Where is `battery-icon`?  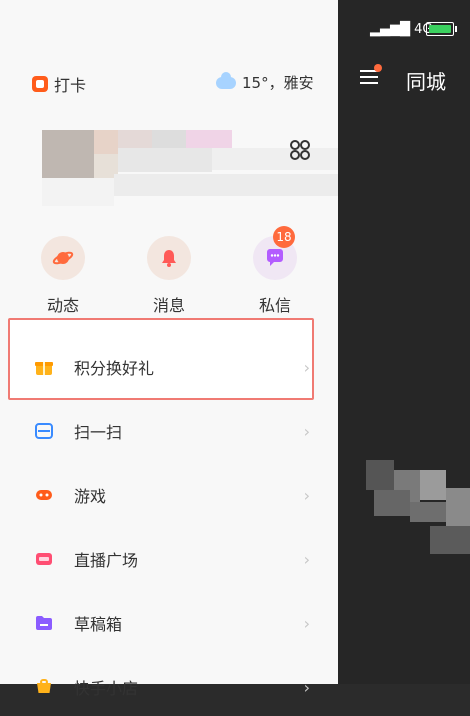
battery-icon is located at coordinates (441, 29).